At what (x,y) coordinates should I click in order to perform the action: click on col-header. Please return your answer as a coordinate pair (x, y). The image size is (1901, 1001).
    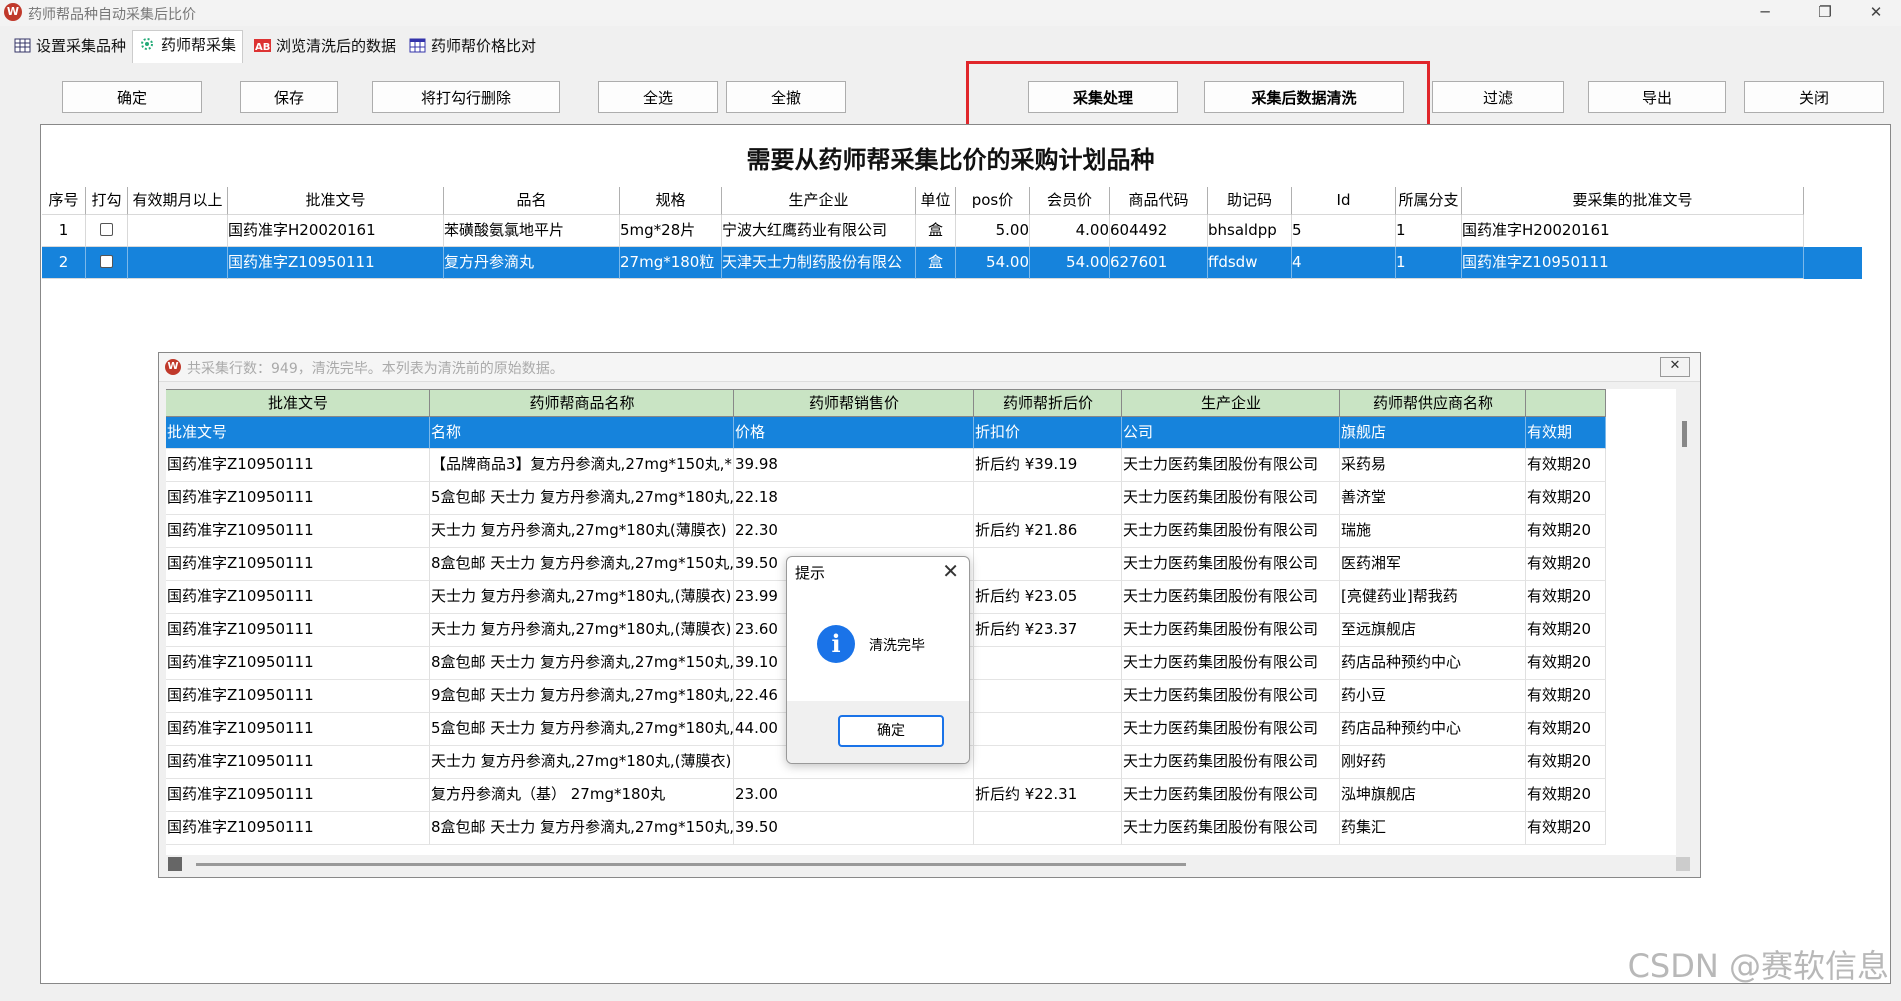
    Looking at the image, I should click on (1566, 403).